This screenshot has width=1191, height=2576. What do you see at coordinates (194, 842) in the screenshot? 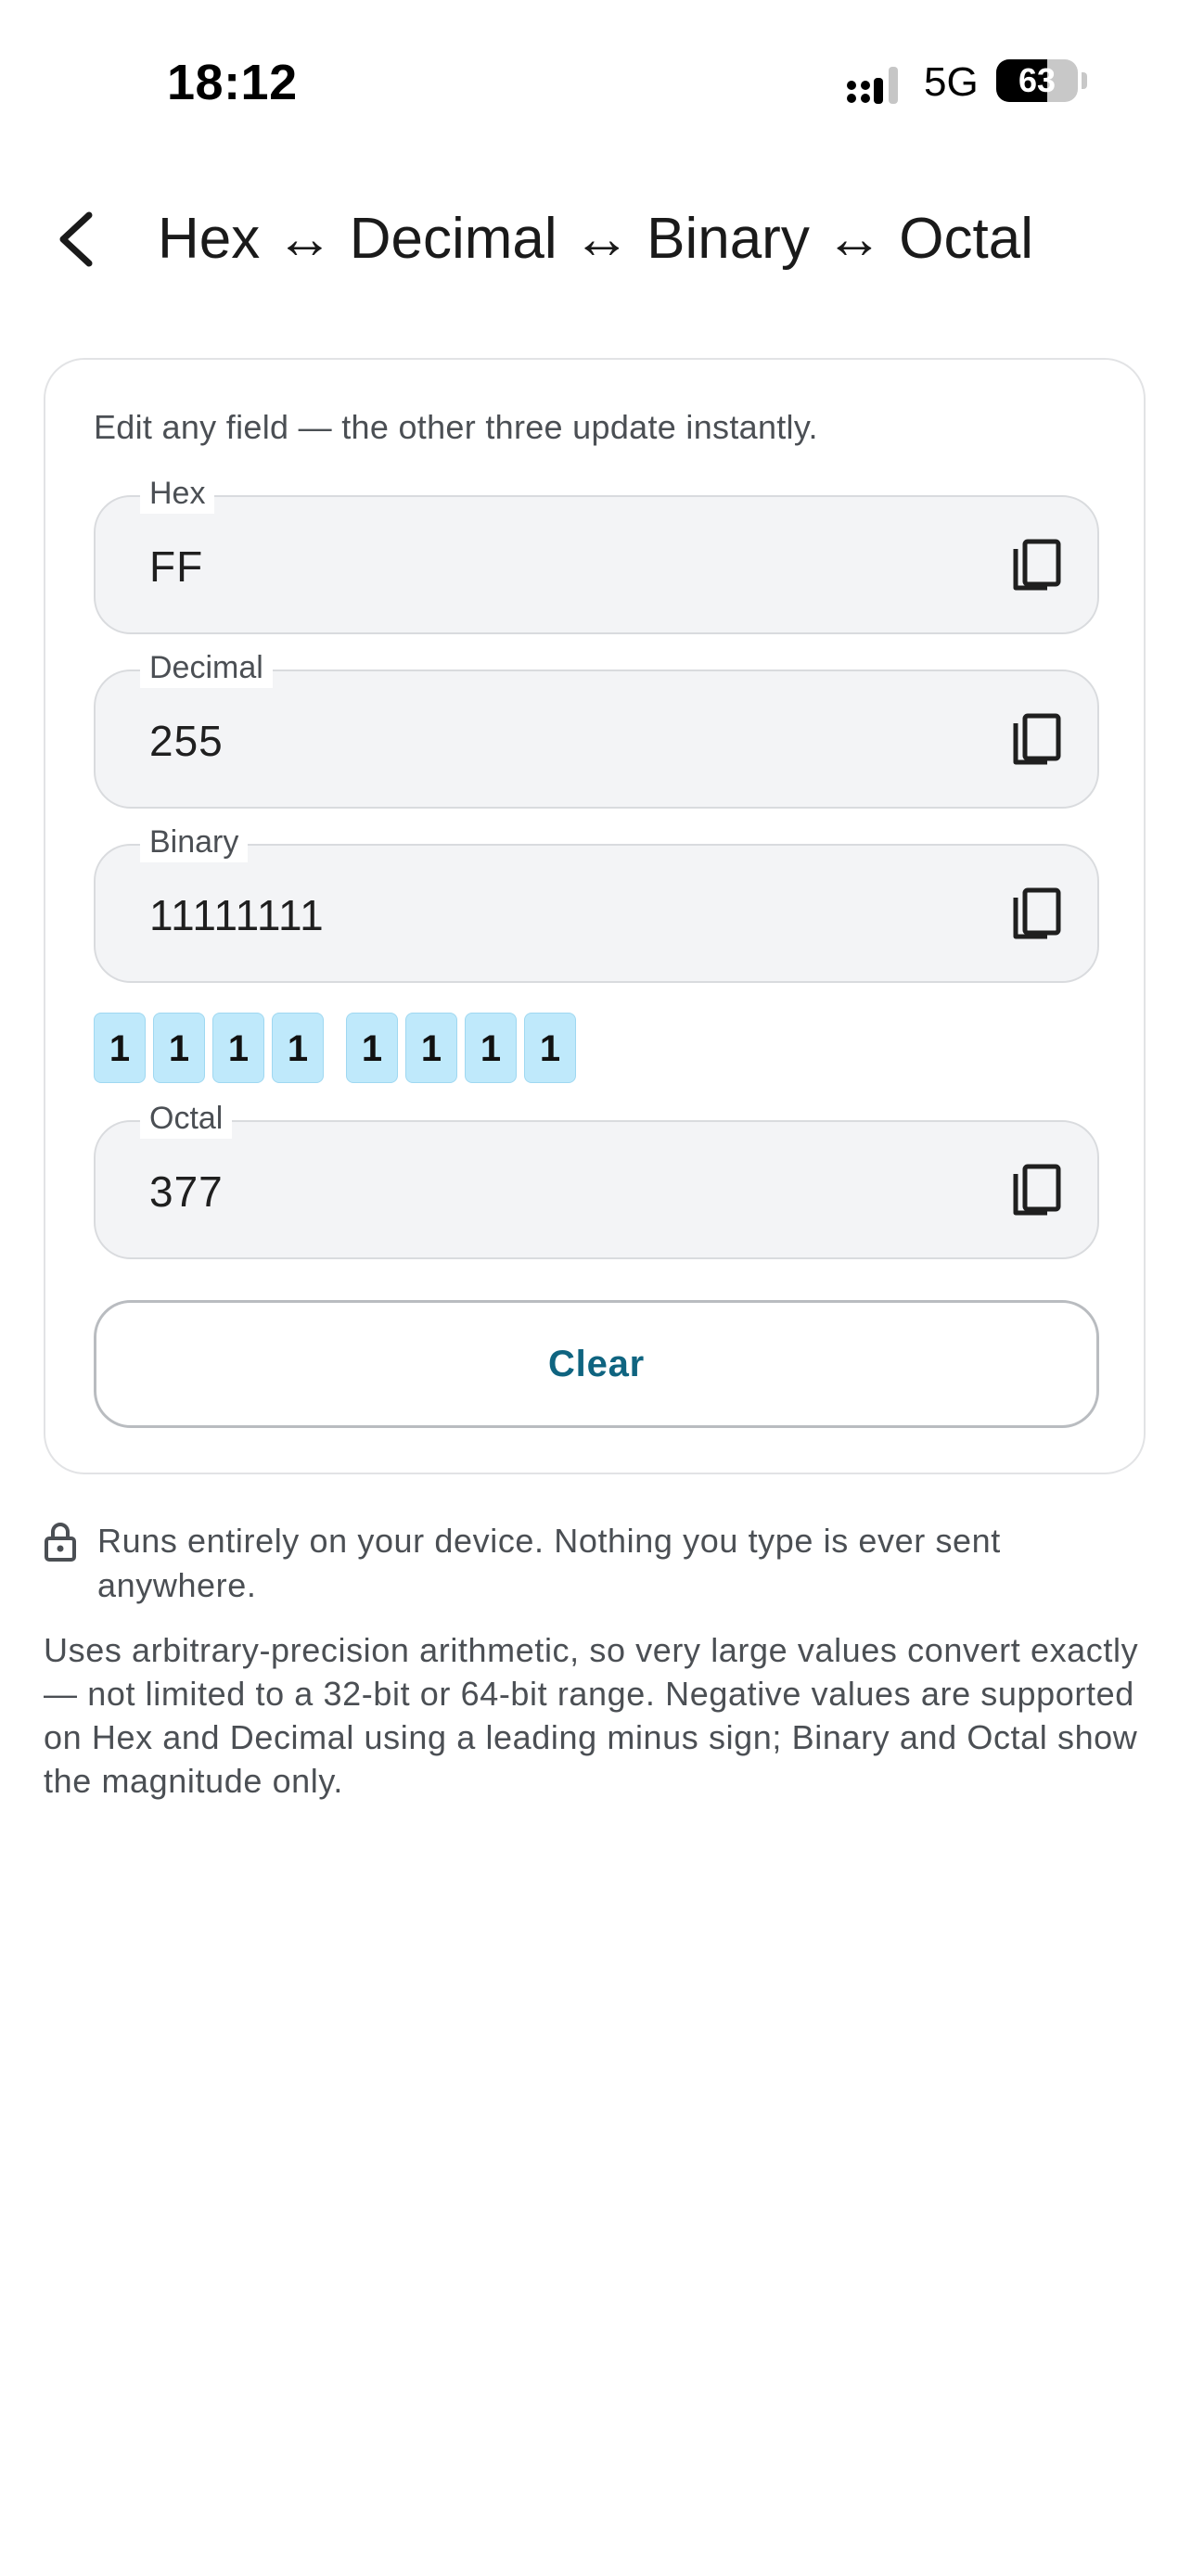
I see `binary-field-label: Binary` at bounding box center [194, 842].